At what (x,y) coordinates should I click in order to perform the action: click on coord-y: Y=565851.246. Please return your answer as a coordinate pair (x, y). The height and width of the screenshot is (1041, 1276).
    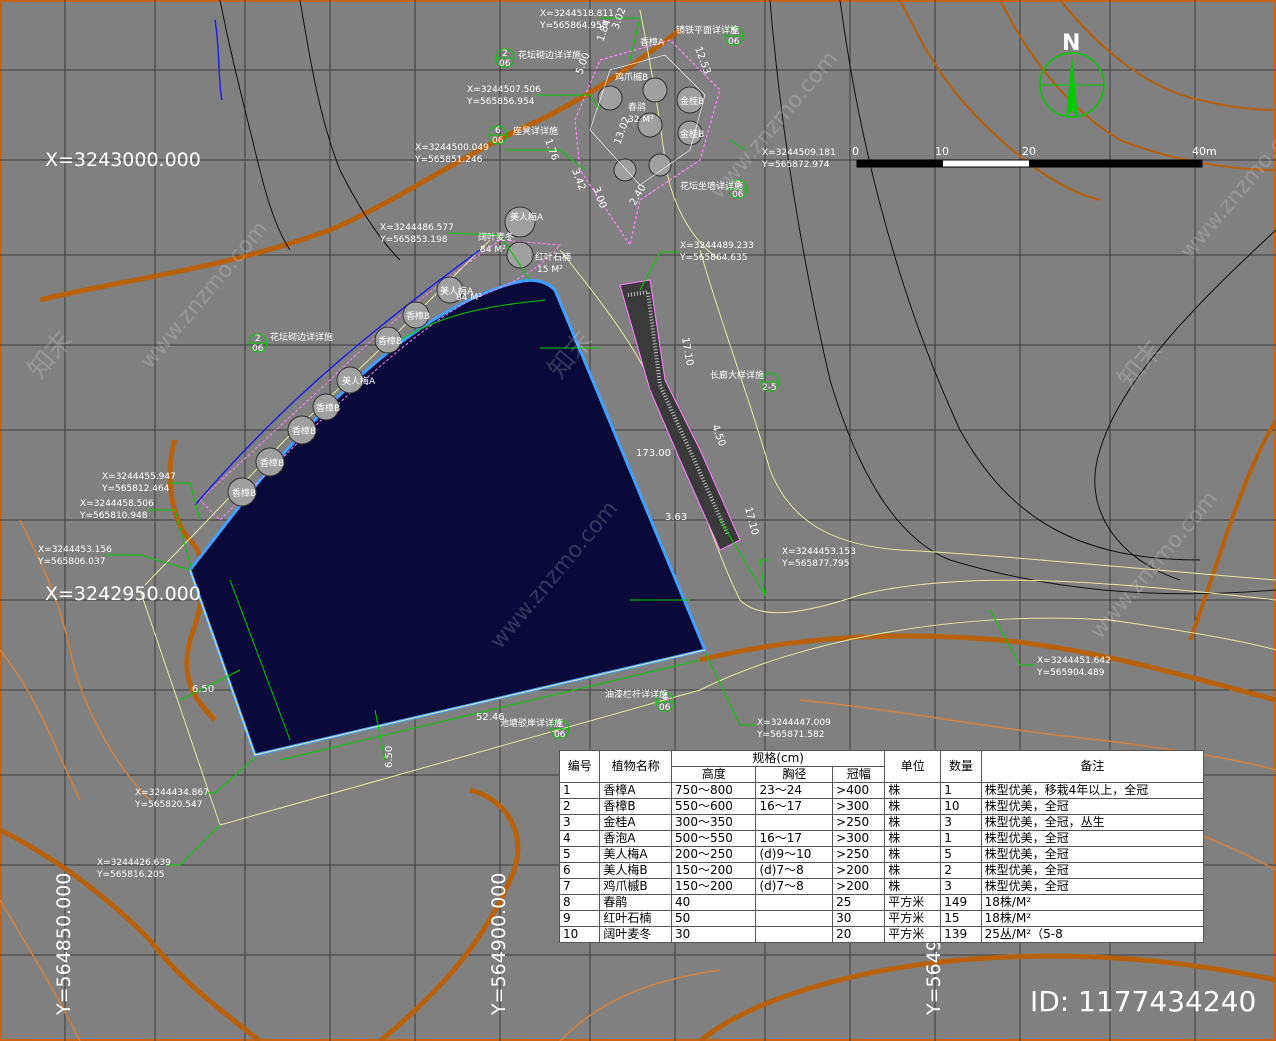
    Looking at the image, I should click on (448, 160).